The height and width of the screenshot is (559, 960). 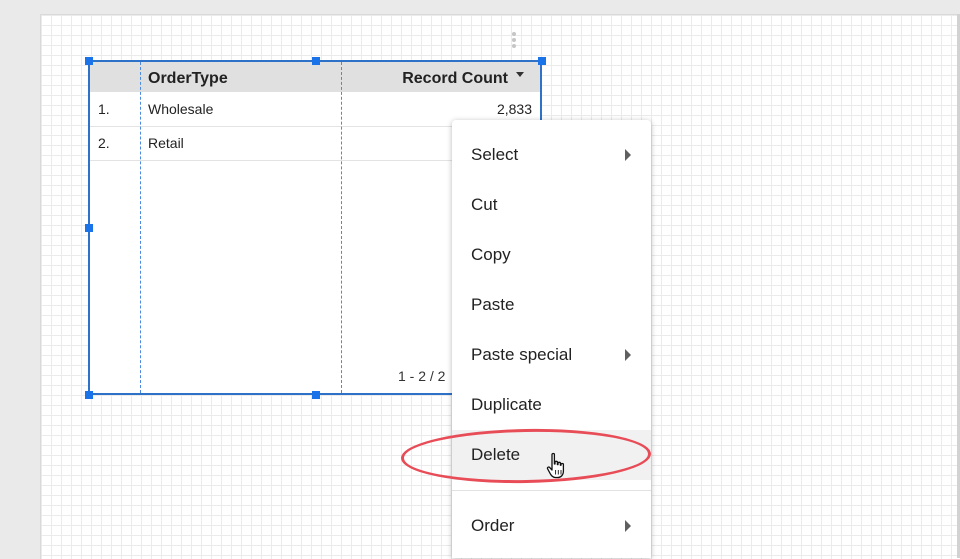 I want to click on menu-item-paste-special: Paste special, so click(x=551, y=355).